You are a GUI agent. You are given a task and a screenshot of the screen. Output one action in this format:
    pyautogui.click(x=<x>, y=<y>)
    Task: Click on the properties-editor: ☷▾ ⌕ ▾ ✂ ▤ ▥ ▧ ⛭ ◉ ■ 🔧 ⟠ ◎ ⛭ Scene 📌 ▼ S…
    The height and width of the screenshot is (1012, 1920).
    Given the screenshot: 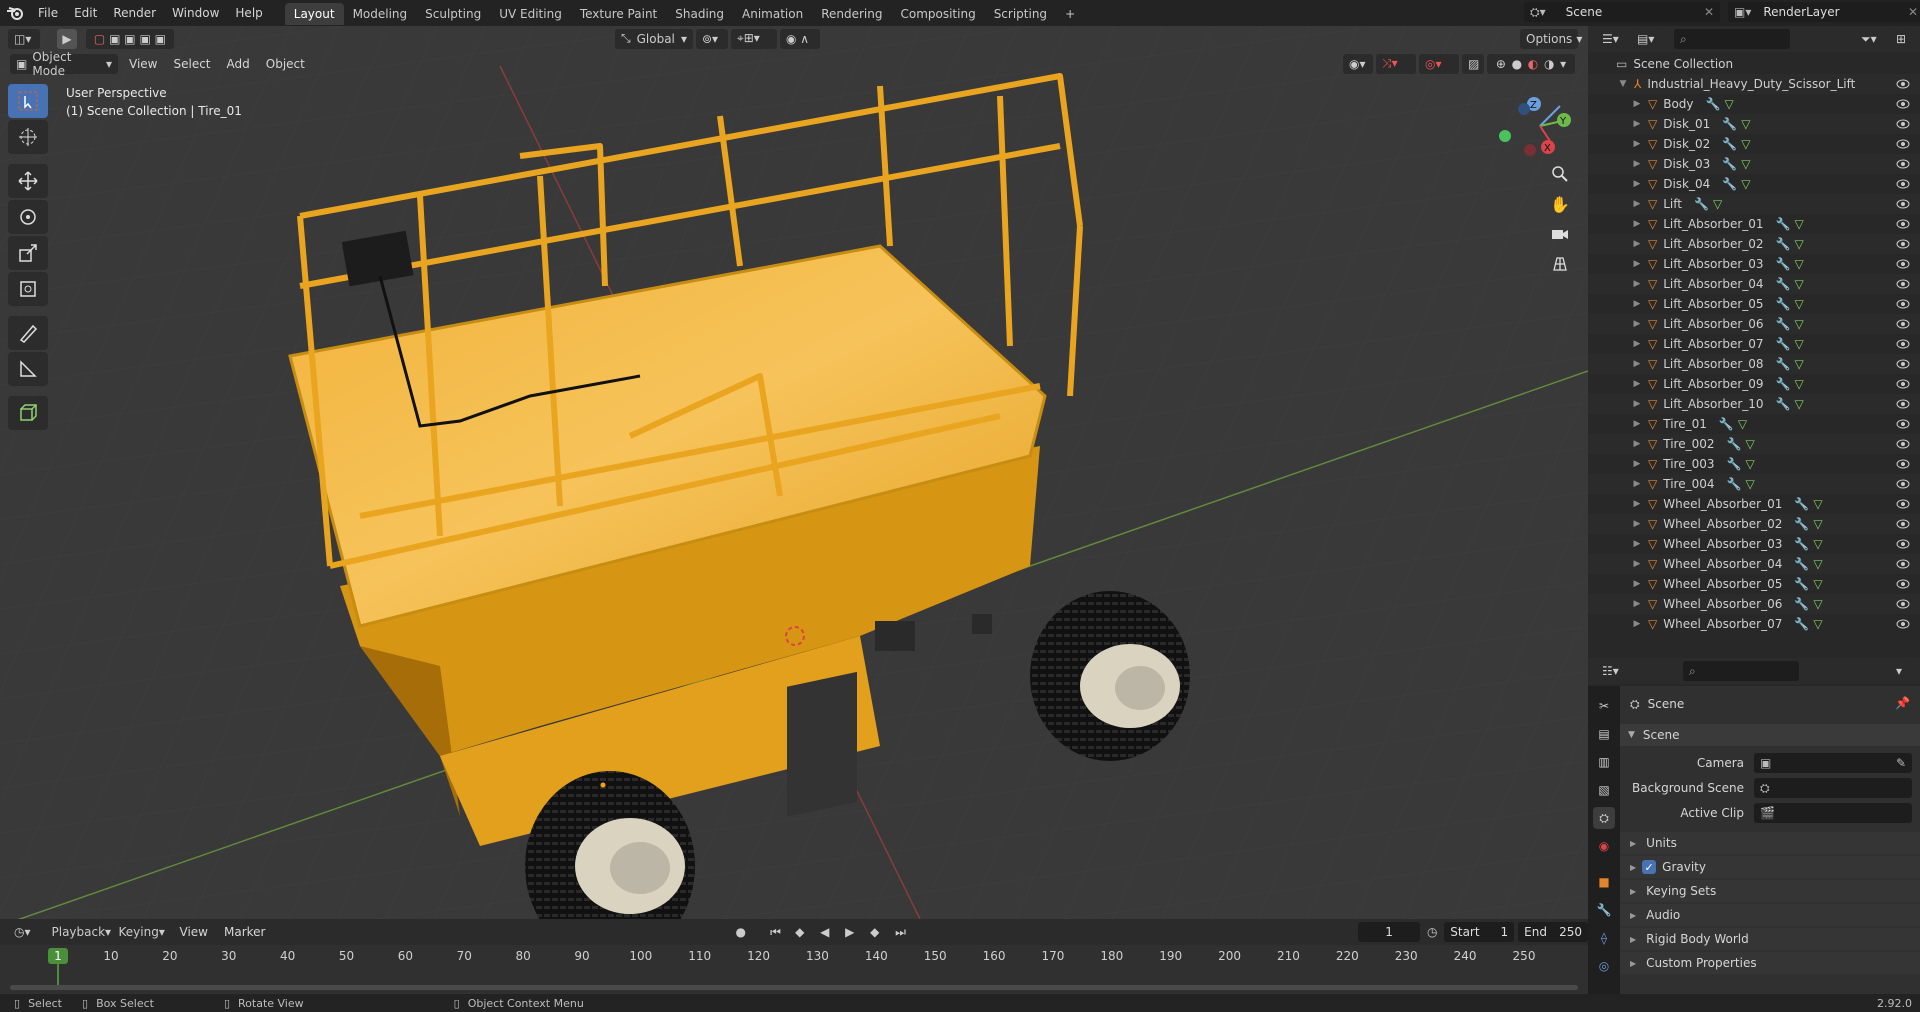 What is the action you would take?
    pyautogui.click(x=1754, y=826)
    